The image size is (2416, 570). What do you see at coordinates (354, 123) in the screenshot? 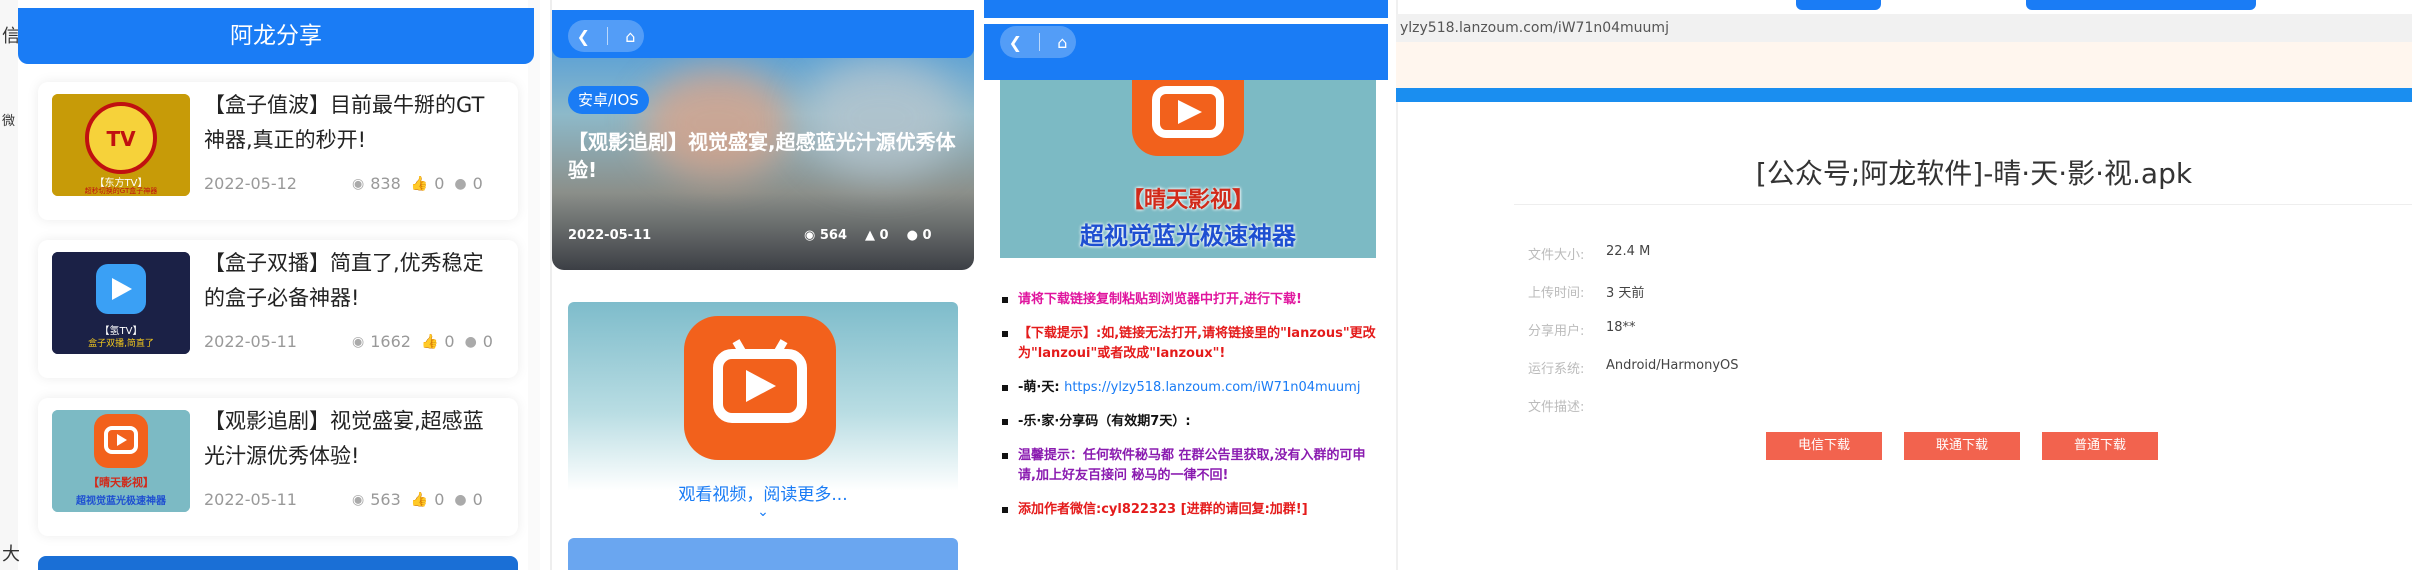
I see `article-title: 【盒子值波】目前最牛掰的GT神器,真正的秒开!` at bounding box center [354, 123].